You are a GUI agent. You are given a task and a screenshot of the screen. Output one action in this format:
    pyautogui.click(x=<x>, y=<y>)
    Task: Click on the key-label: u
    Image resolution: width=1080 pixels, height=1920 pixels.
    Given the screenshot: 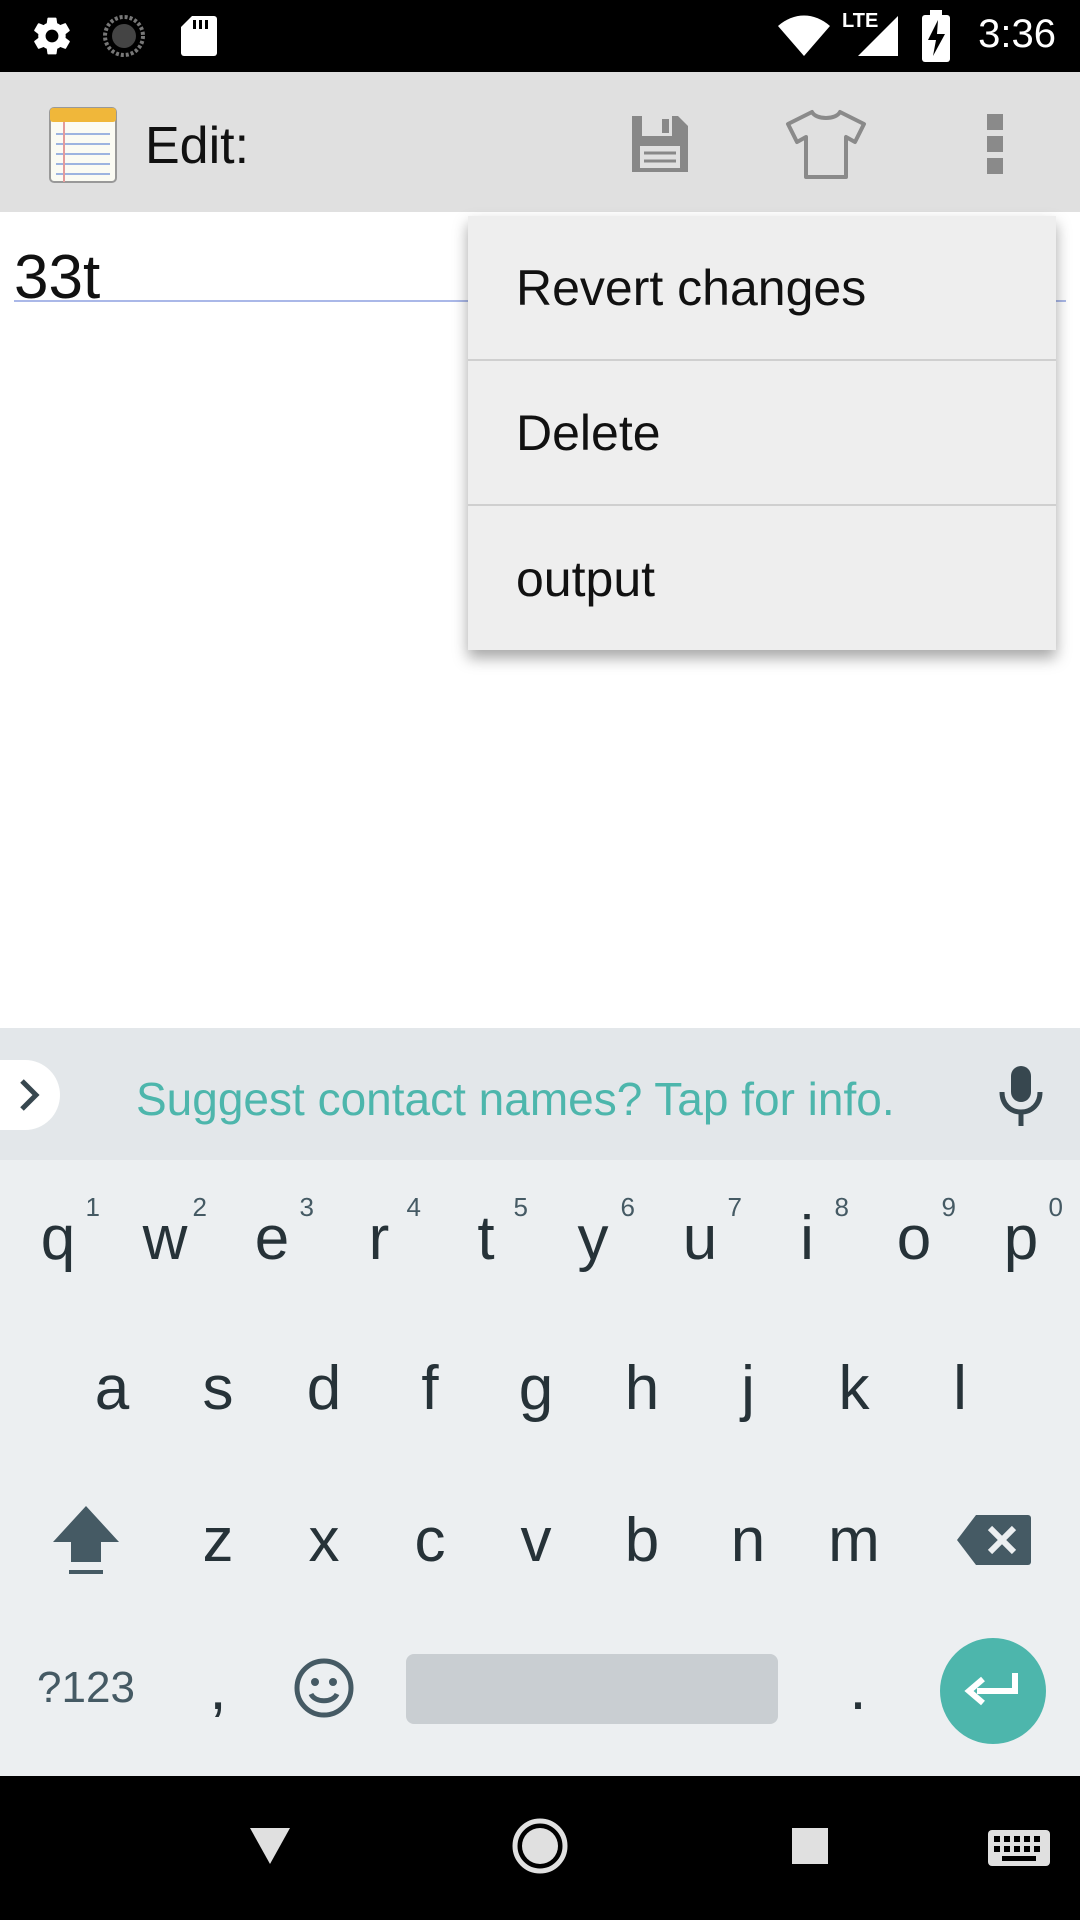 What is the action you would take?
    pyautogui.click(x=700, y=1238)
    